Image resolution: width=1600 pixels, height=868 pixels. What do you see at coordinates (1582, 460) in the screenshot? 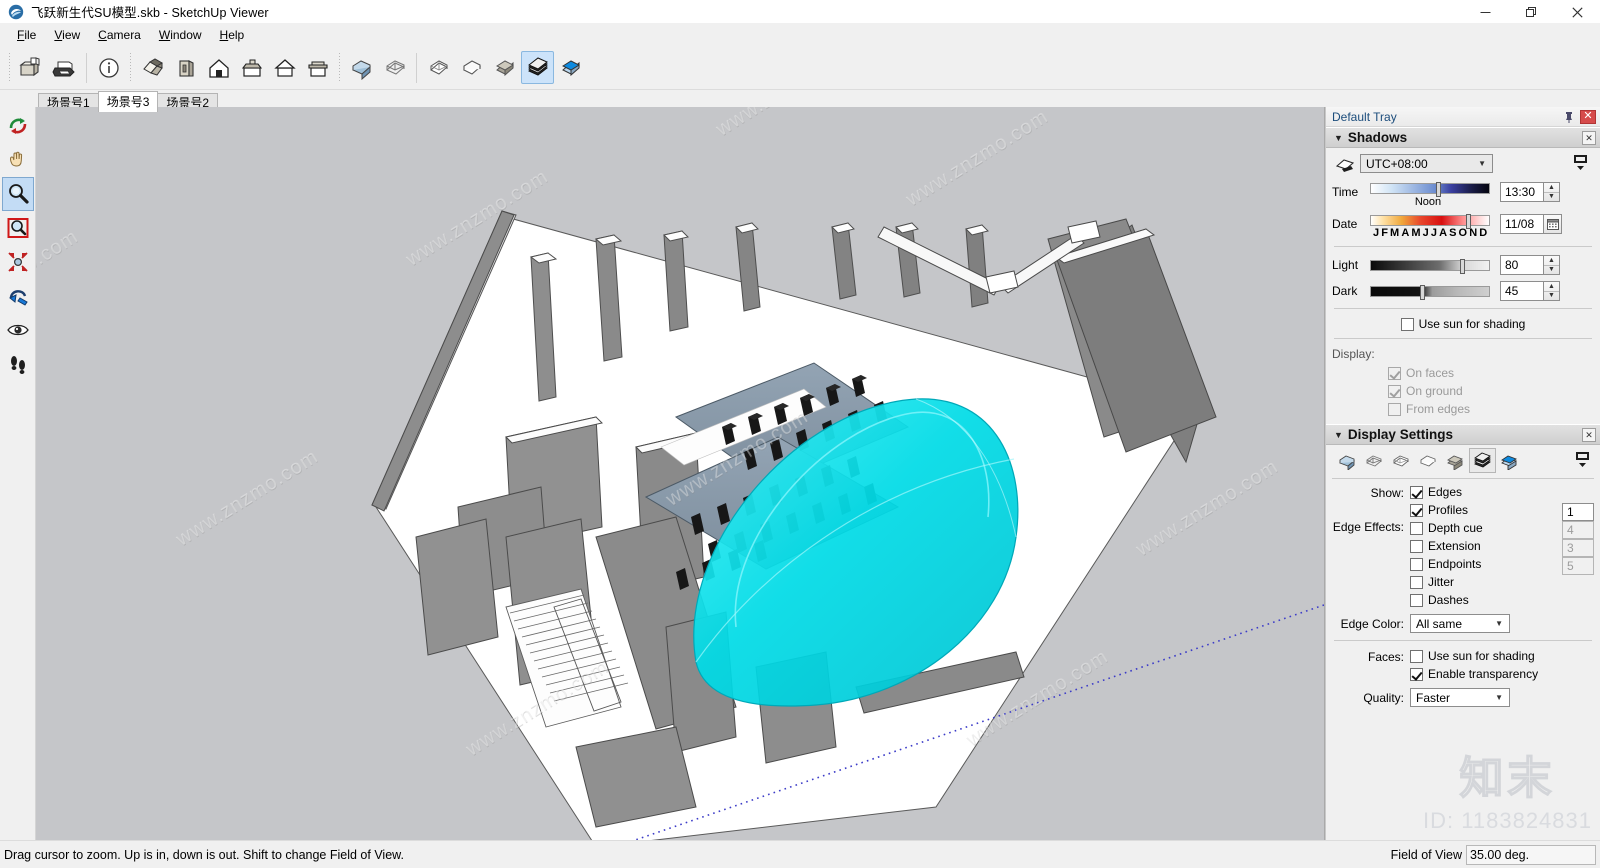
I see `display-settings-icon` at bounding box center [1582, 460].